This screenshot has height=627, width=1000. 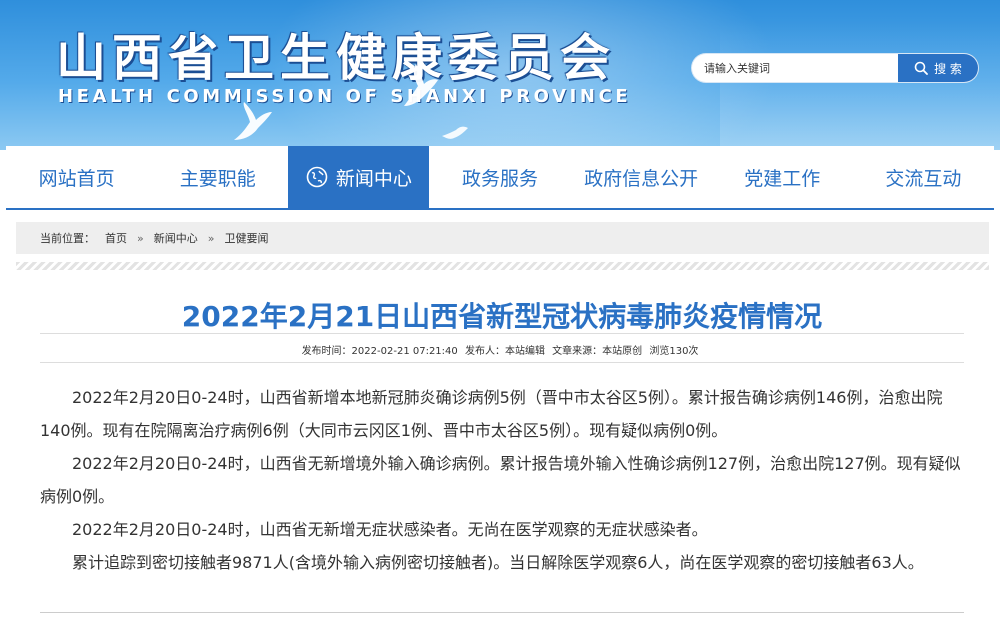 I want to click on nav-item-label: 政府信息公开, so click(x=641, y=178).